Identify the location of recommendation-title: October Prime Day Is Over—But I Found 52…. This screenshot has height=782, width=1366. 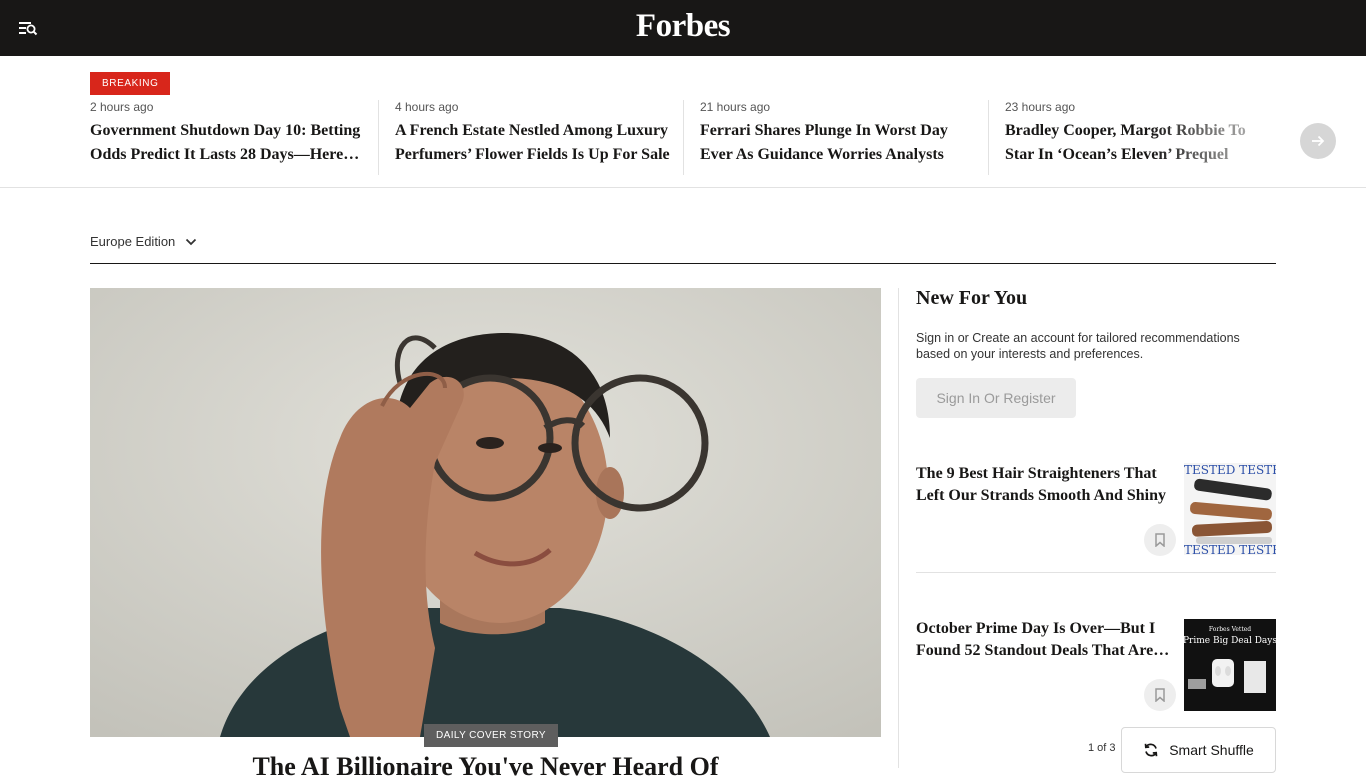
(1043, 640).